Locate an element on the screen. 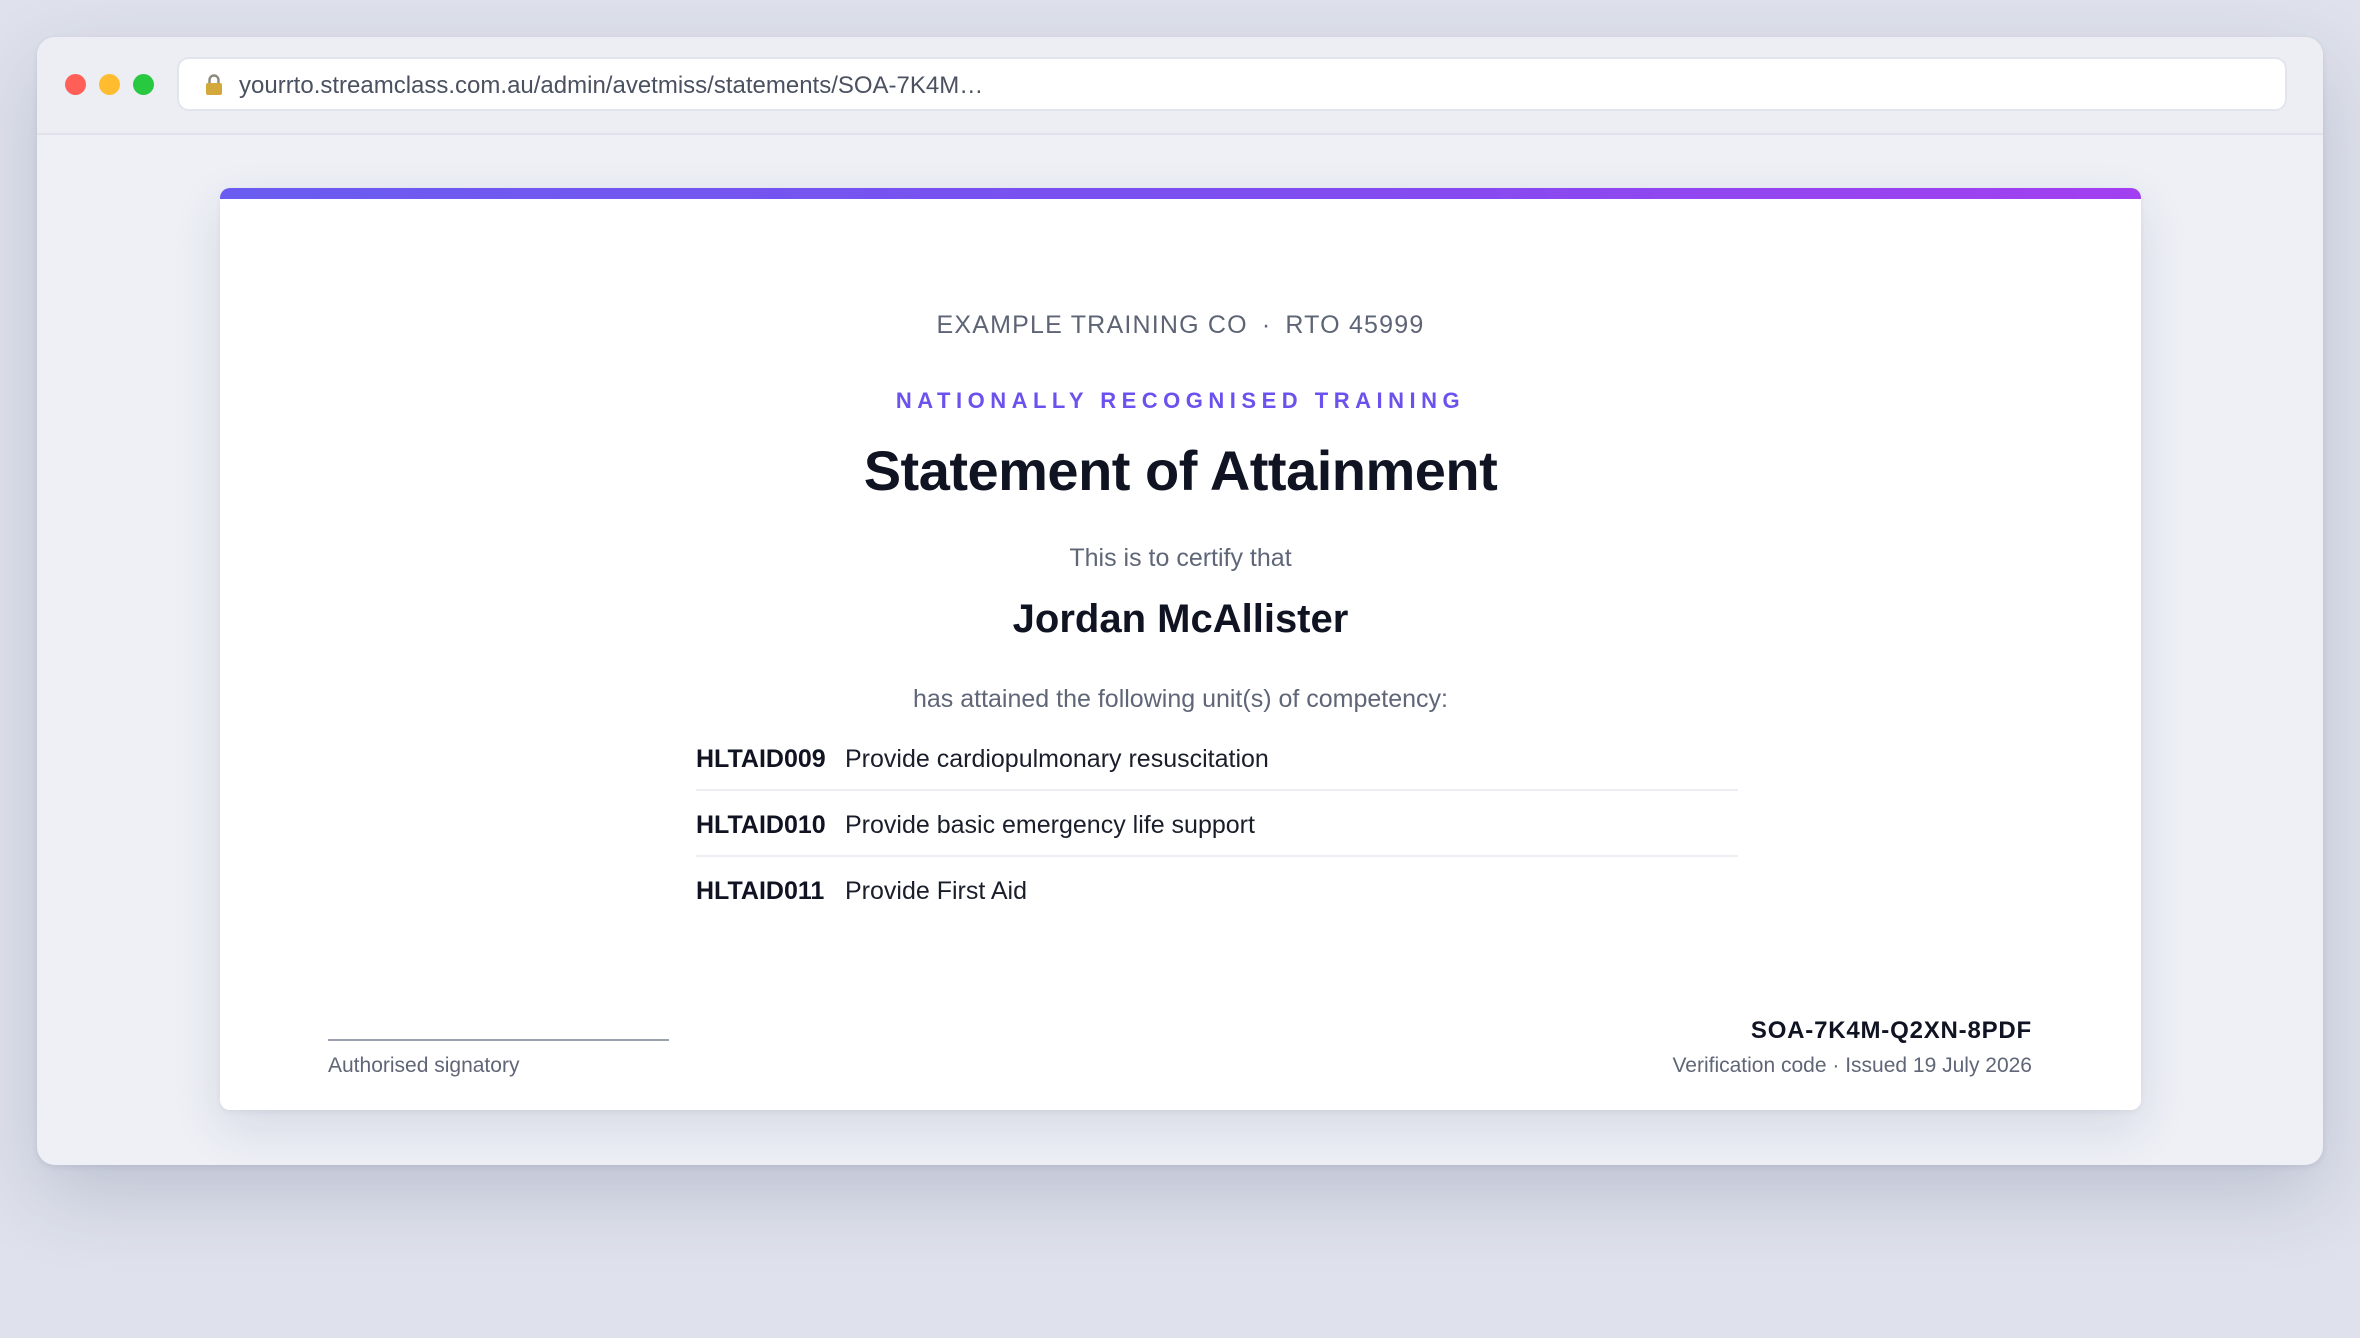 This screenshot has height=1338, width=2360. signatory-label: Authorised signatory is located at coordinates (424, 1065).